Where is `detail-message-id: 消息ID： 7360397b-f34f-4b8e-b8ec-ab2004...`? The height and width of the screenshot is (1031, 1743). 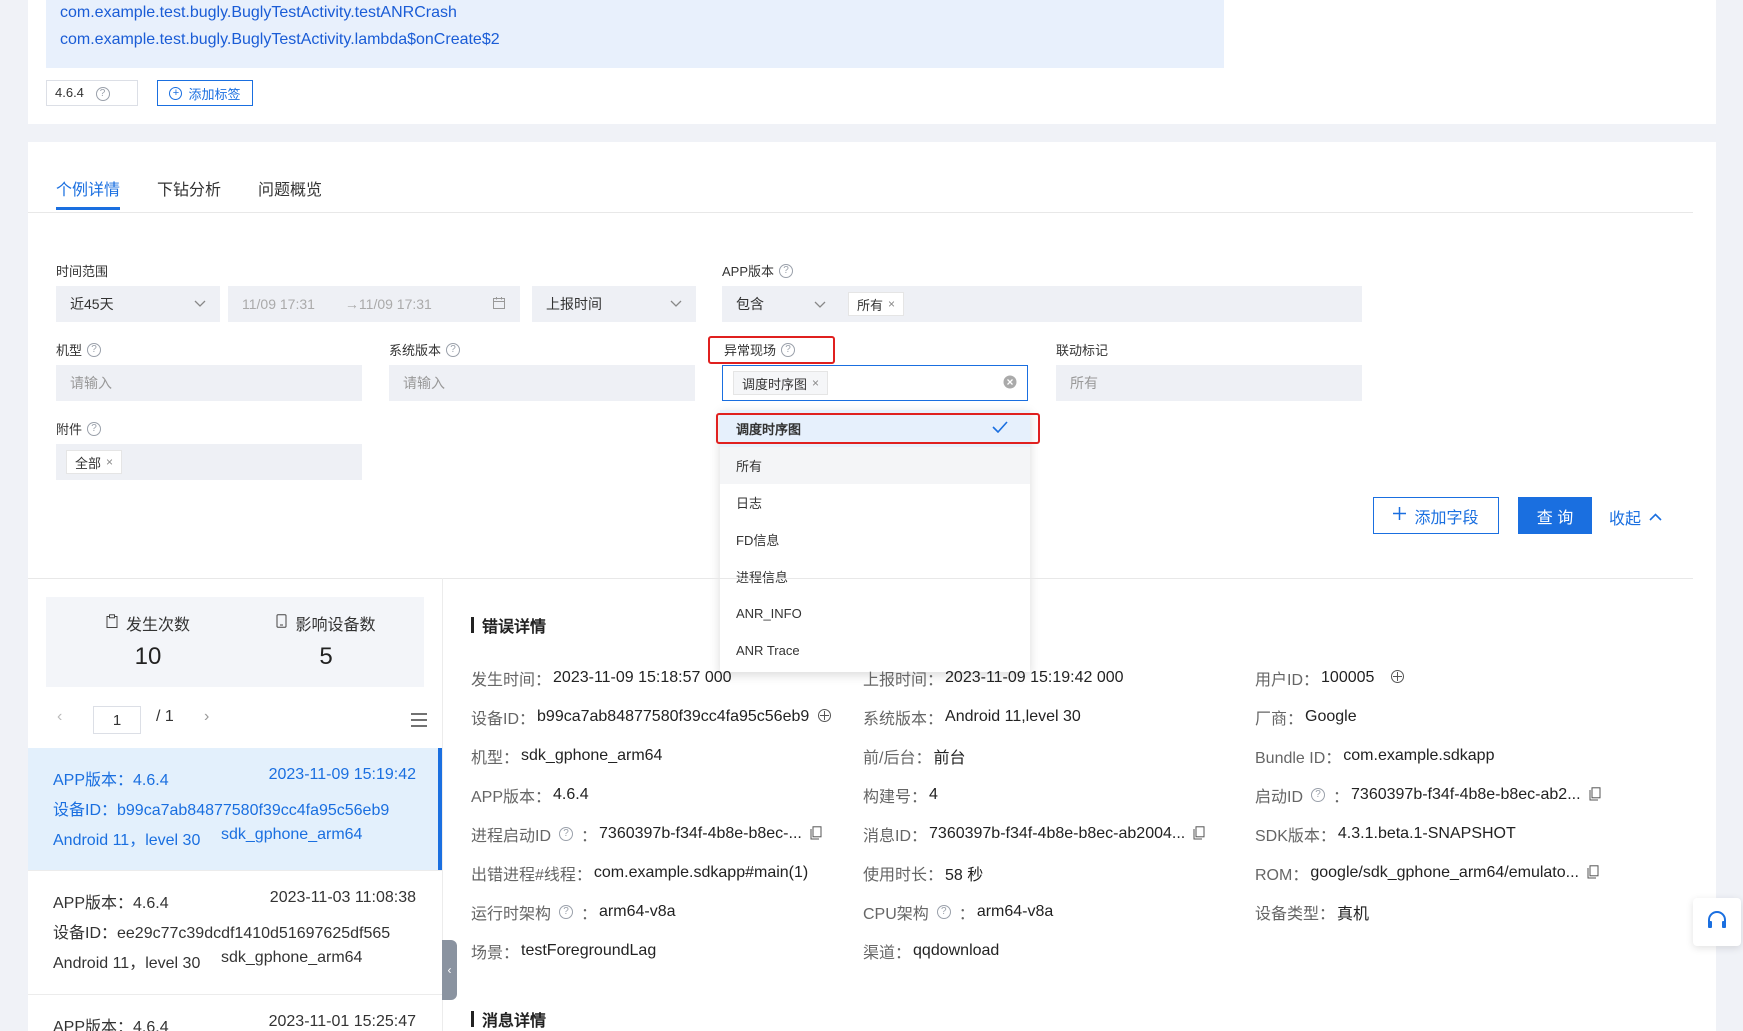
detail-message-id: 消息ID： 7360397b-f34f-4b8e-b8ec-ab2004... is located at coordinates (1034, 834).